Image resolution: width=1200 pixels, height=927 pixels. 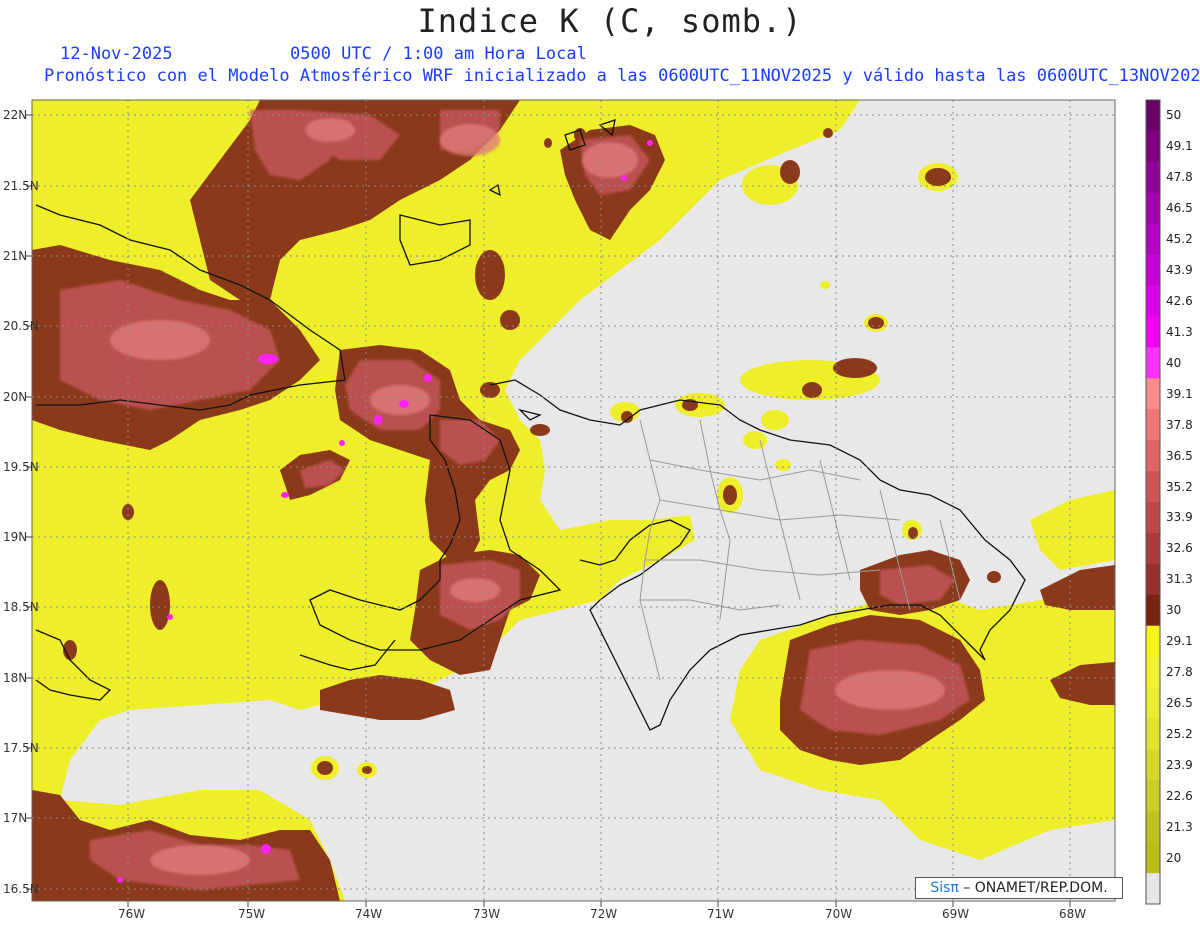 I want to click on colorbar-label: 36.5, so click(x=1179, y=455).